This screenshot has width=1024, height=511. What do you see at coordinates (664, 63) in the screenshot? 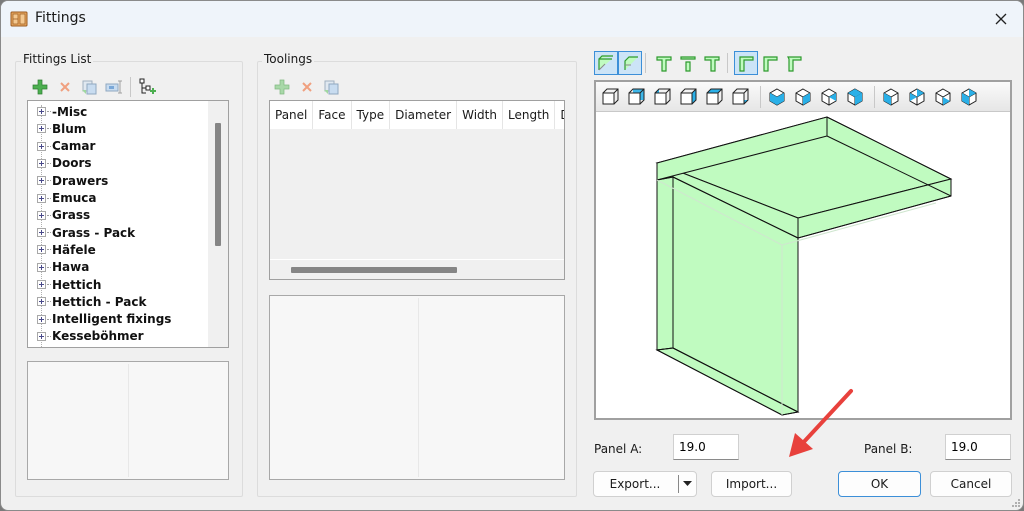
I see `joint-type-3-button` at bounding box center [664, 63].